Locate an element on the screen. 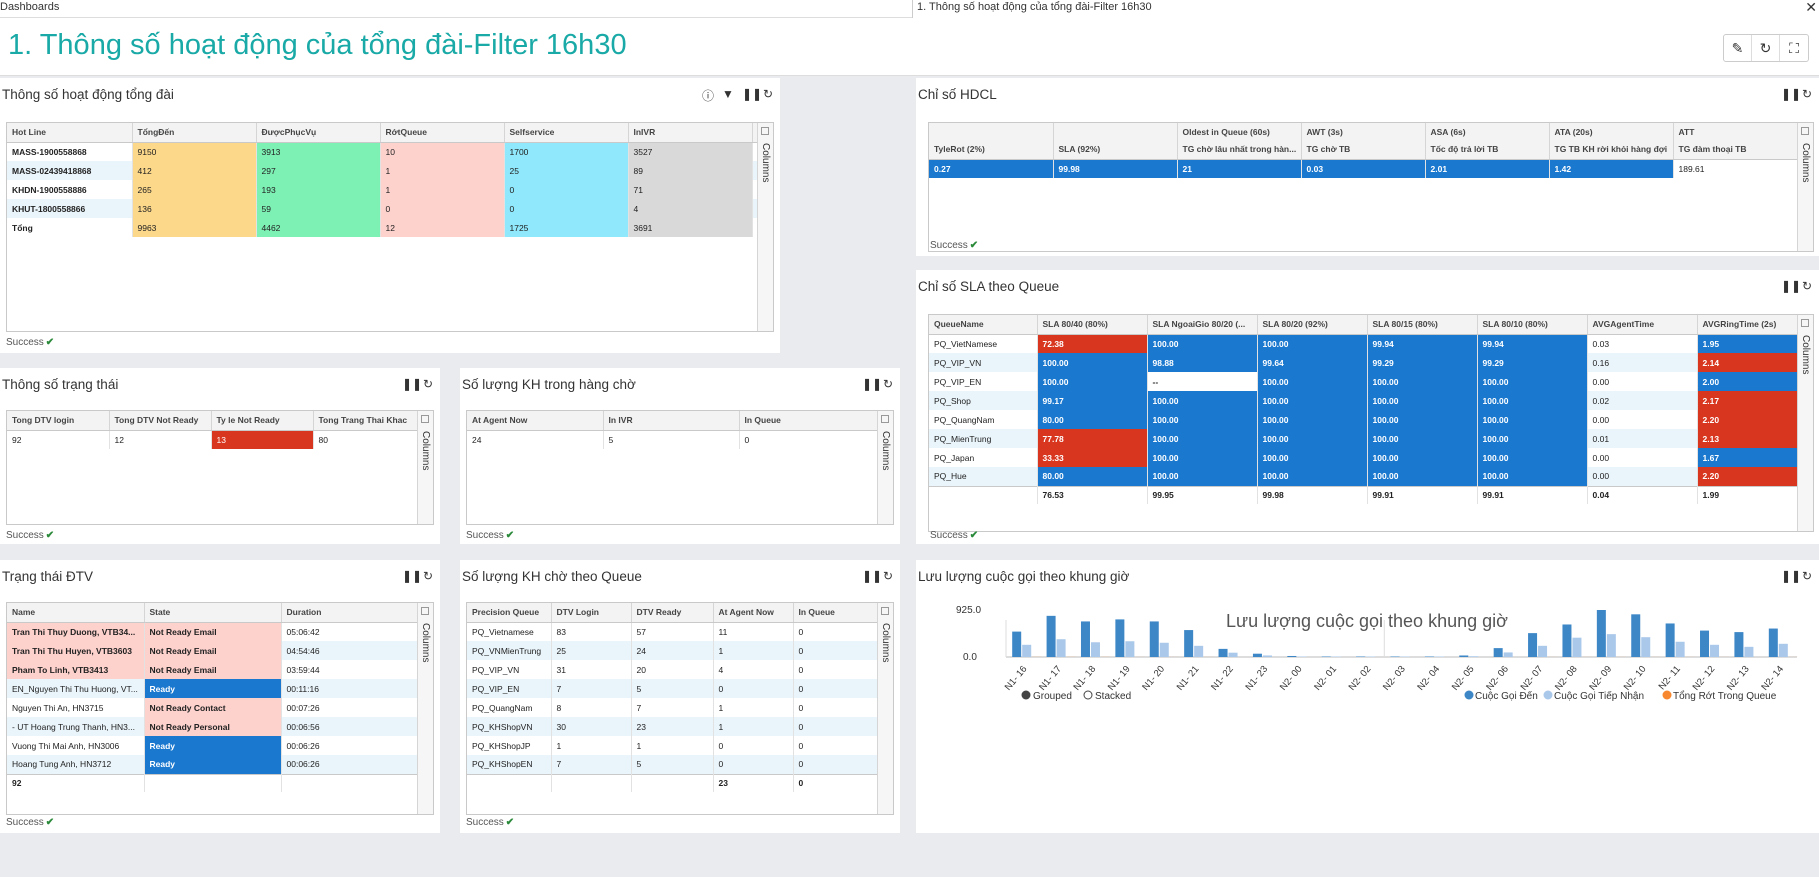  table-row: MASS-1900558868 9150 3913 10 1700 3527 is located at coordinates (390, 151).